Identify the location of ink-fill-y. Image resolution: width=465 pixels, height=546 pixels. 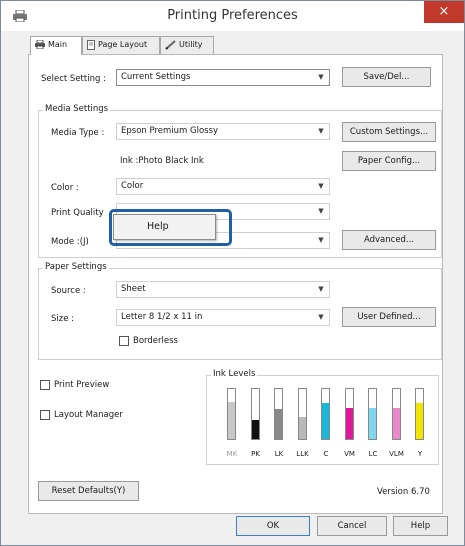
(419, 421).